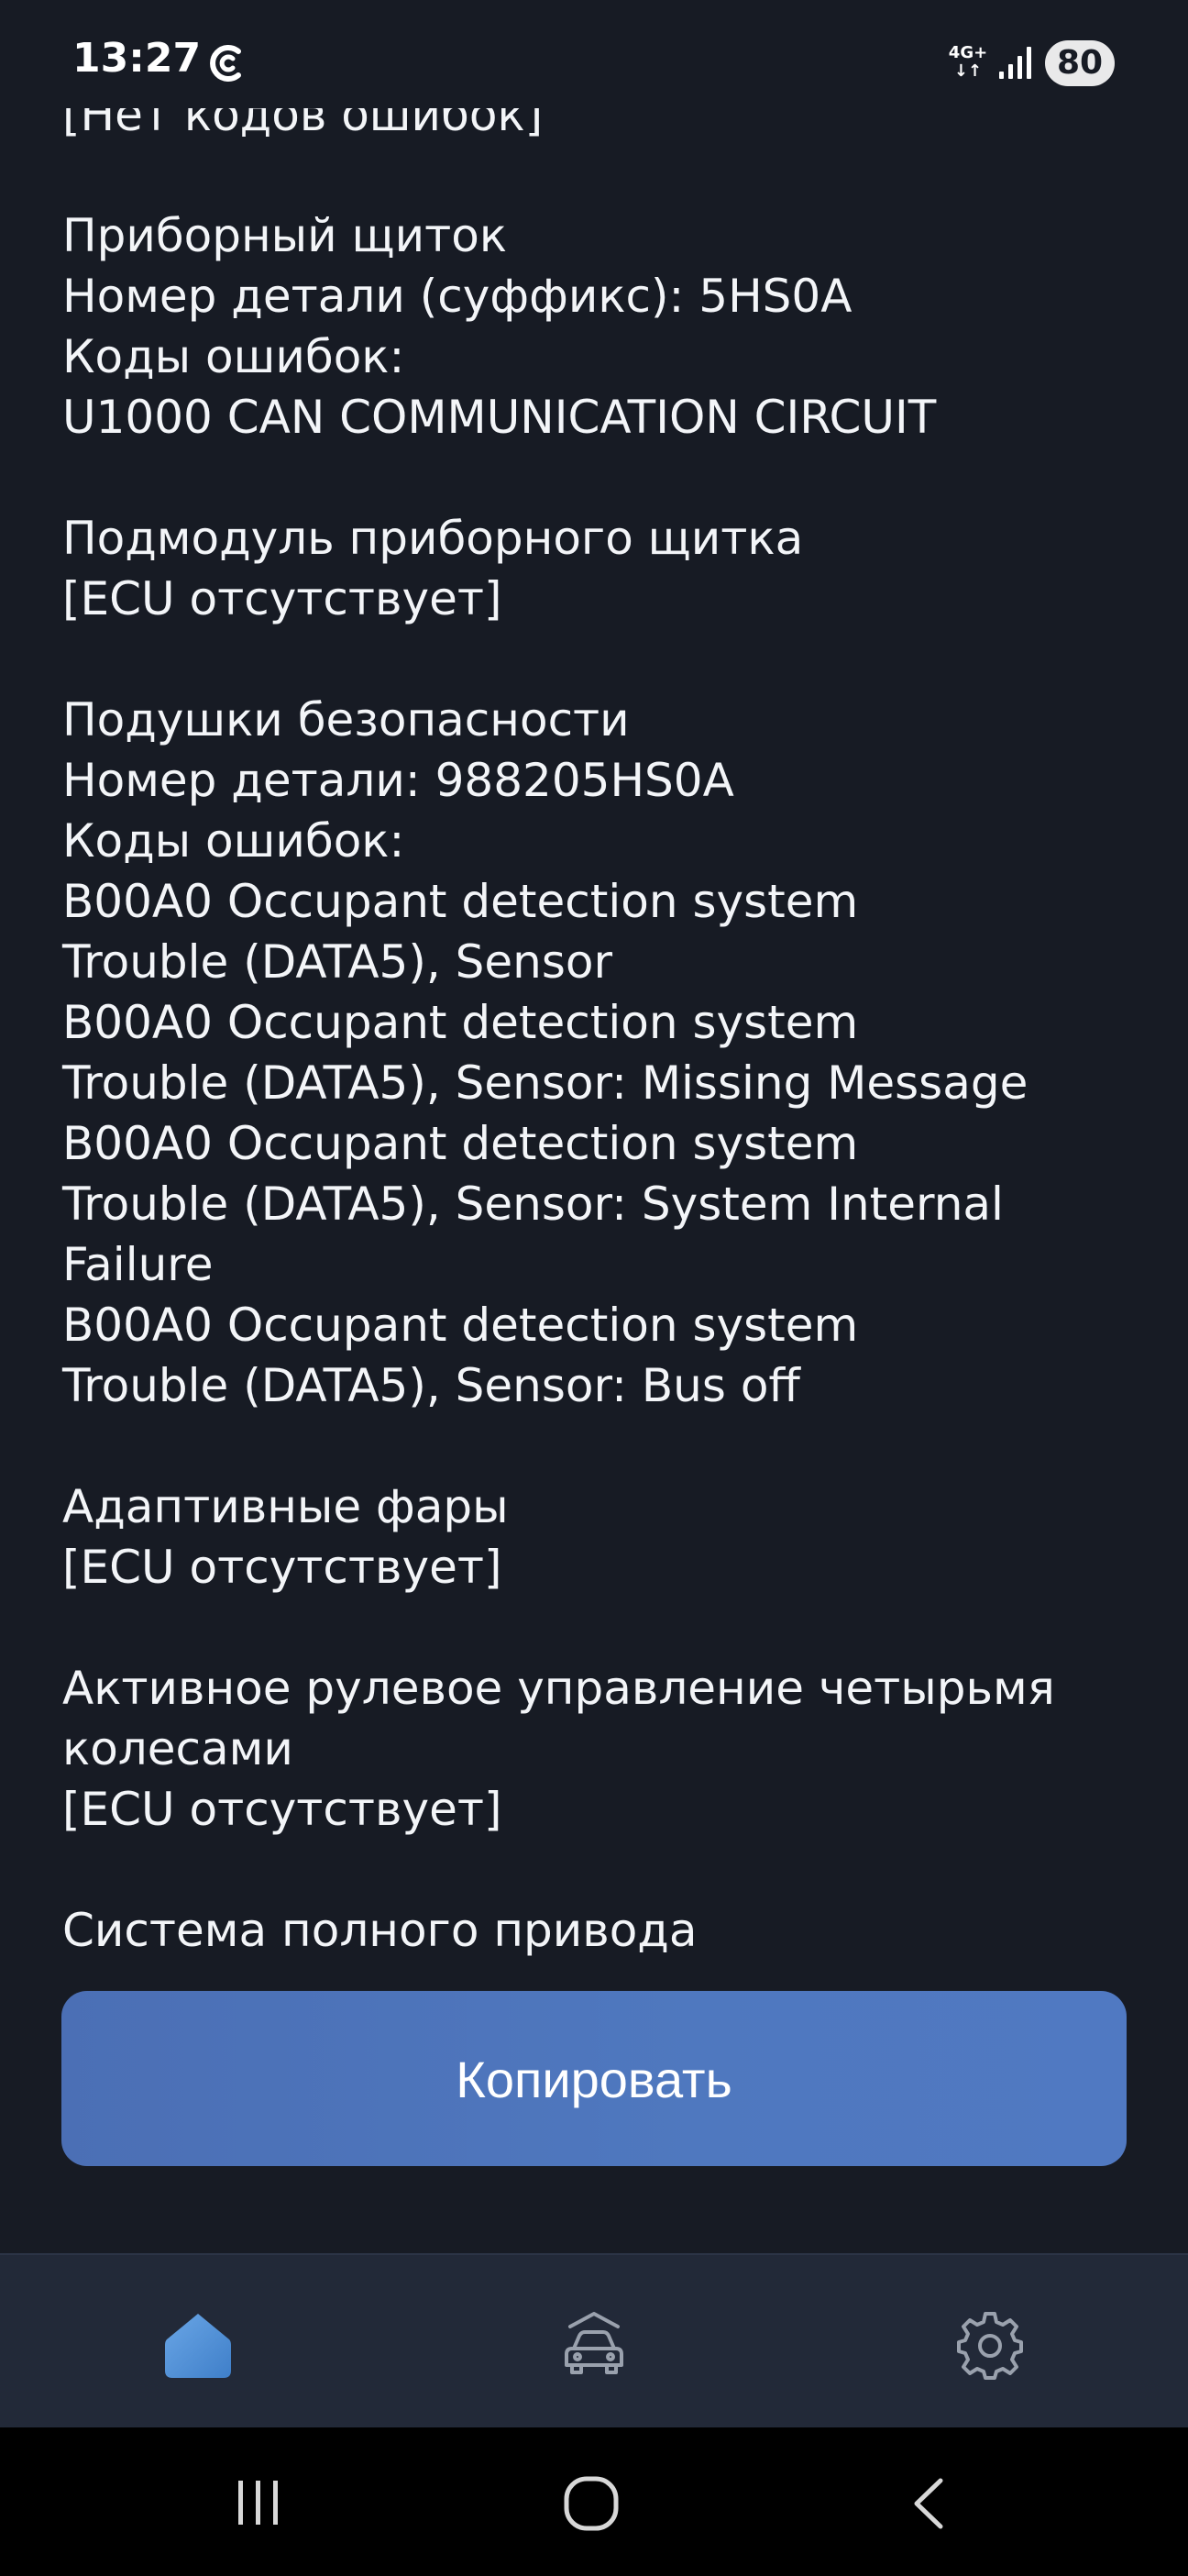  Describe the element at coordinates (594, 54) in the screenshot. I see `status-bar: 13:27 4G+ ↓↑ 80` at that location.